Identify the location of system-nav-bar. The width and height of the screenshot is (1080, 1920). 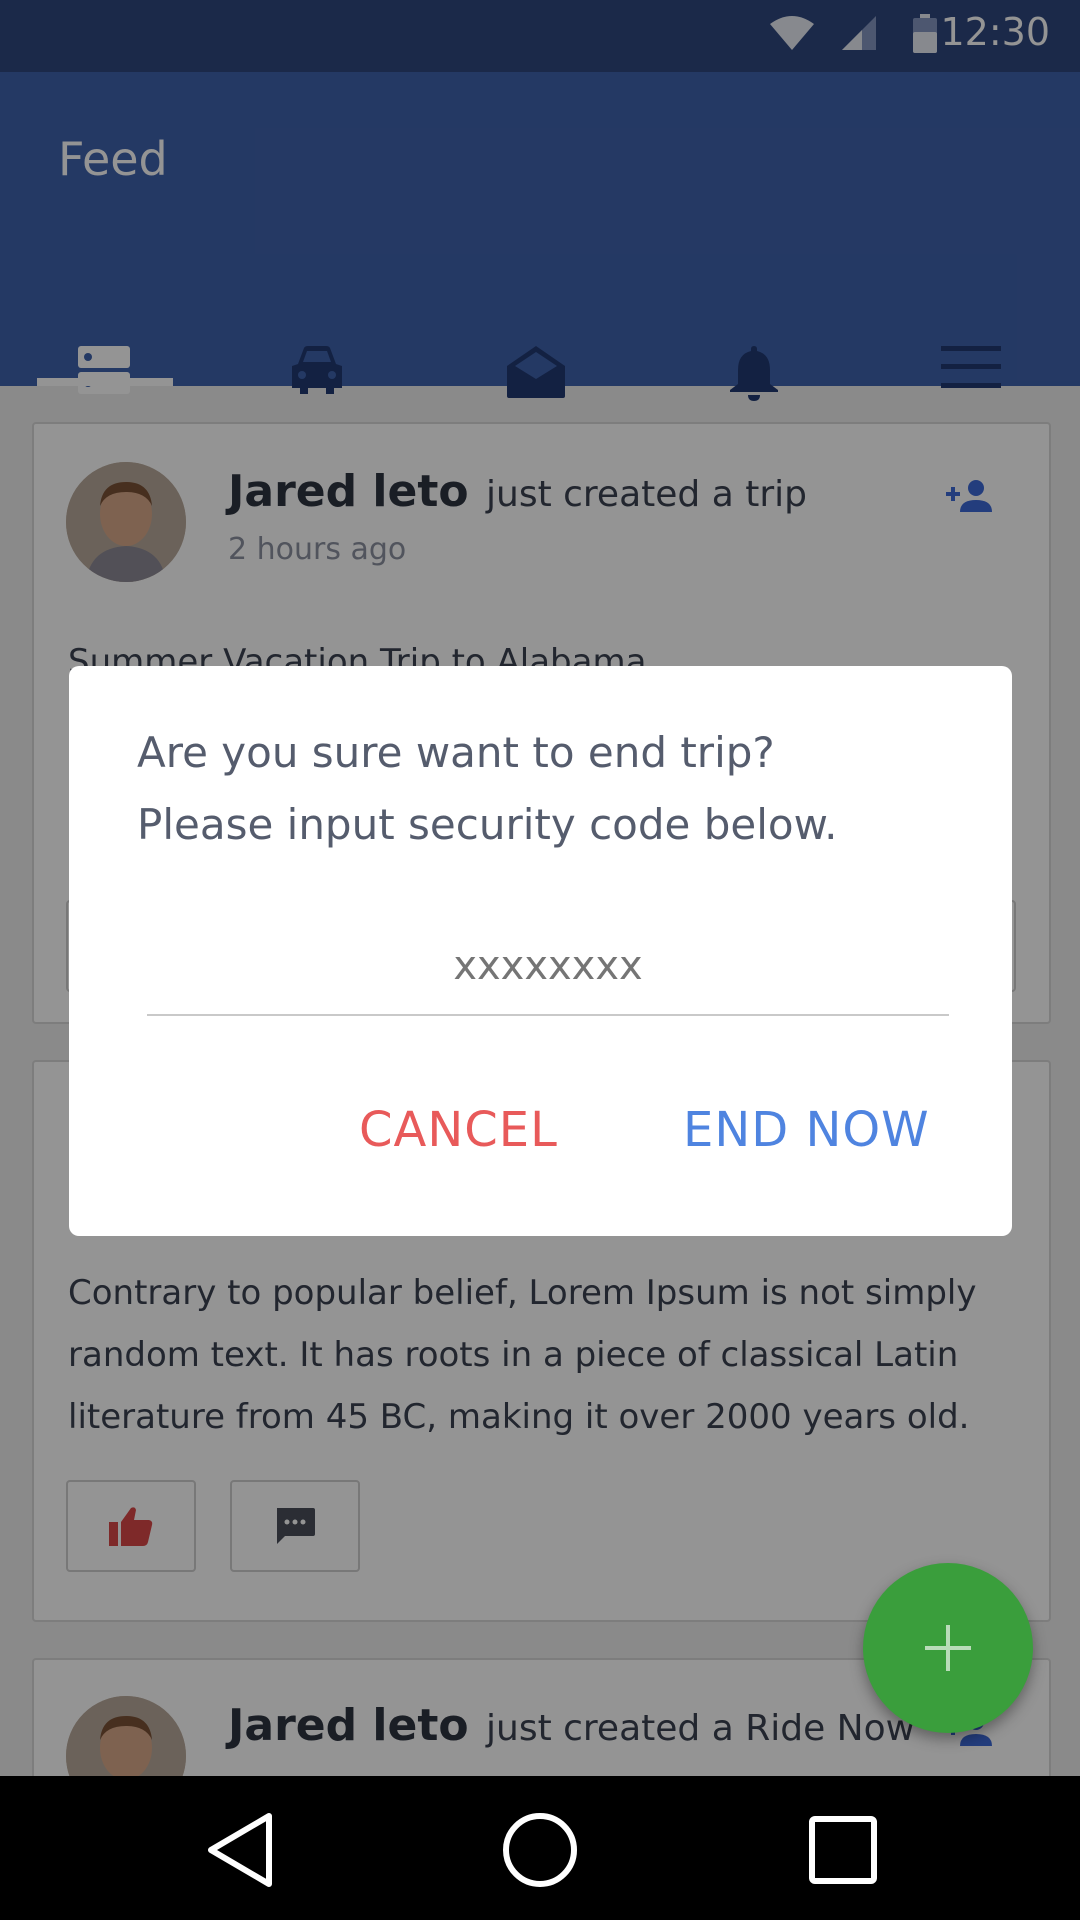
(540, 1848).